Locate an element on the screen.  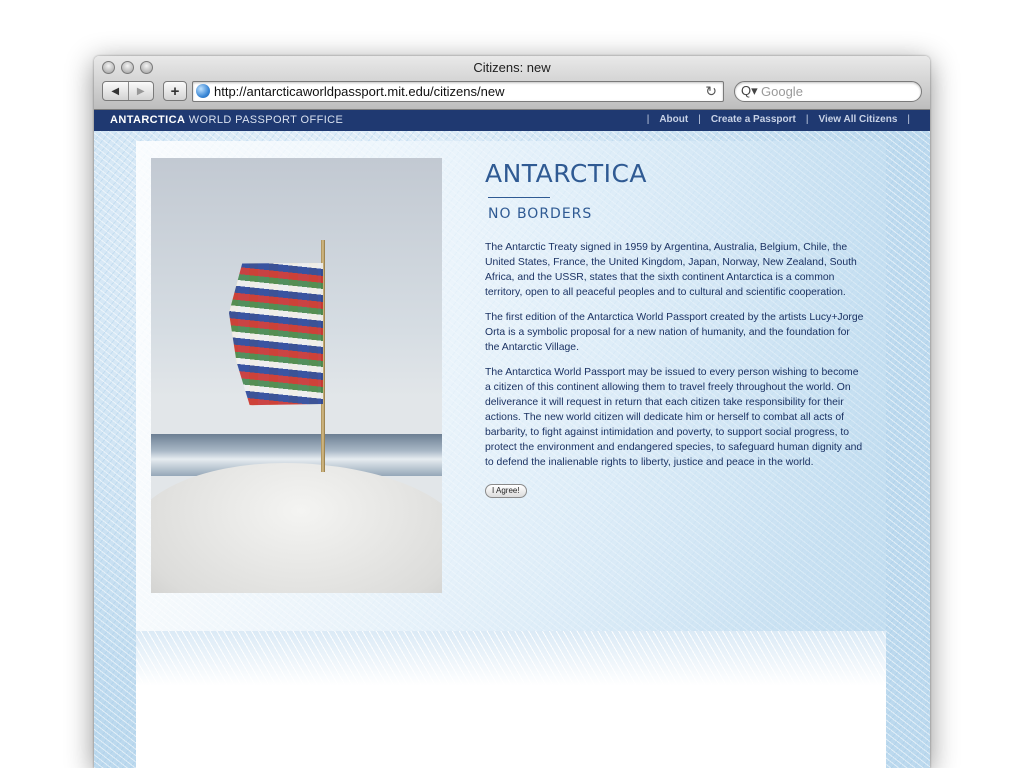
search-placeholder: Google is located at coordinates (782, 91).